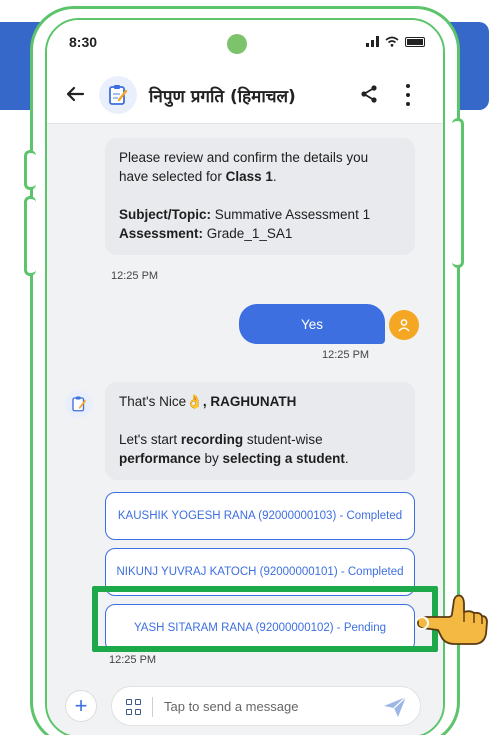  Describe the element at coordinates (134, 707) in the screenshot. I see `grid-icon` at that location.